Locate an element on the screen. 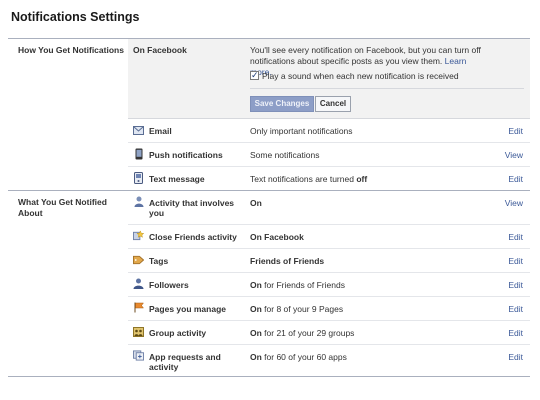  pages-you-manage-edit-link: Edit is located at coordinates (515, 309).